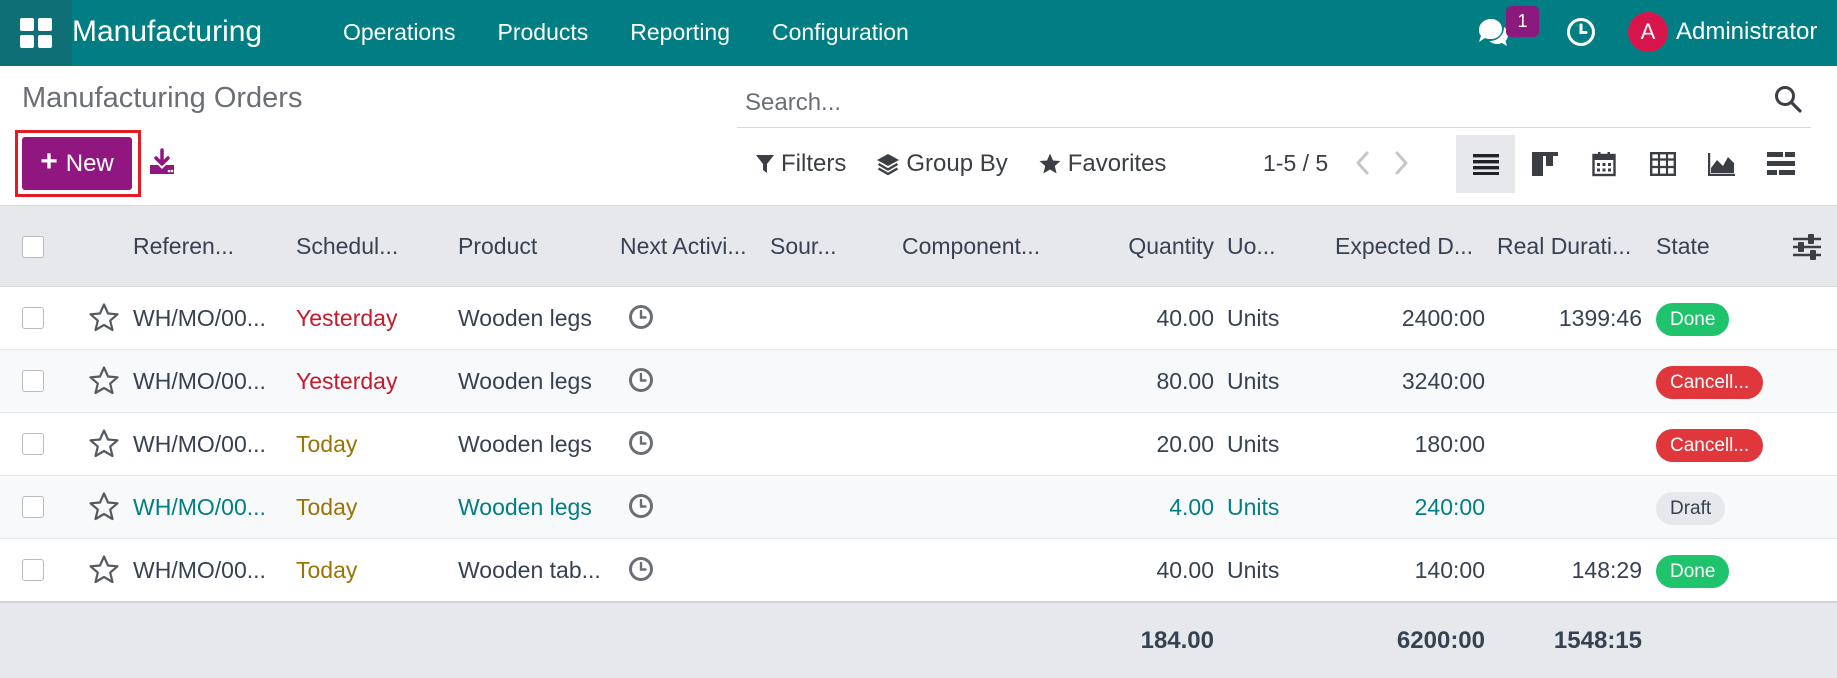 The height and width of the screenshot is (678, 1837). I want to click on group-by-button: Group By, so click(942, 164).